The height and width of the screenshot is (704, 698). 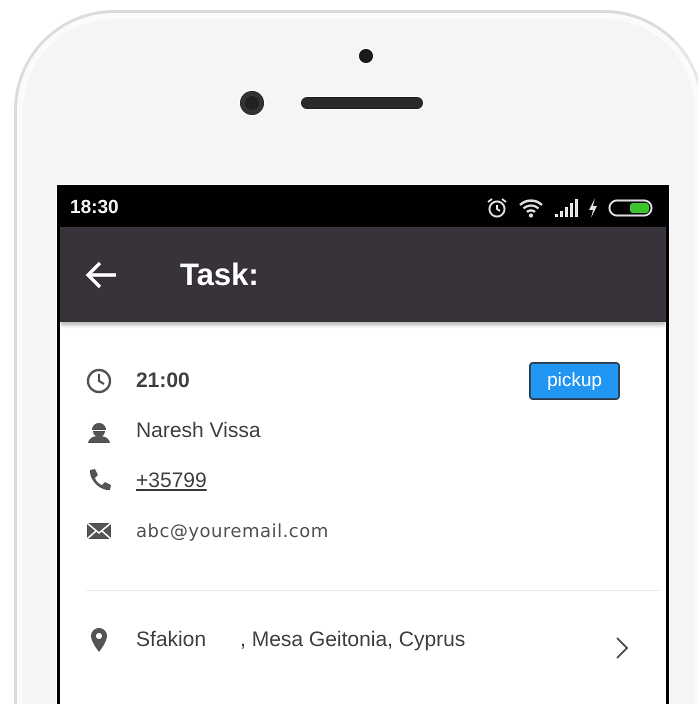 I want to click on address-text: , Mesa Geitonia, Cyprus, so click(x=353, y=640).